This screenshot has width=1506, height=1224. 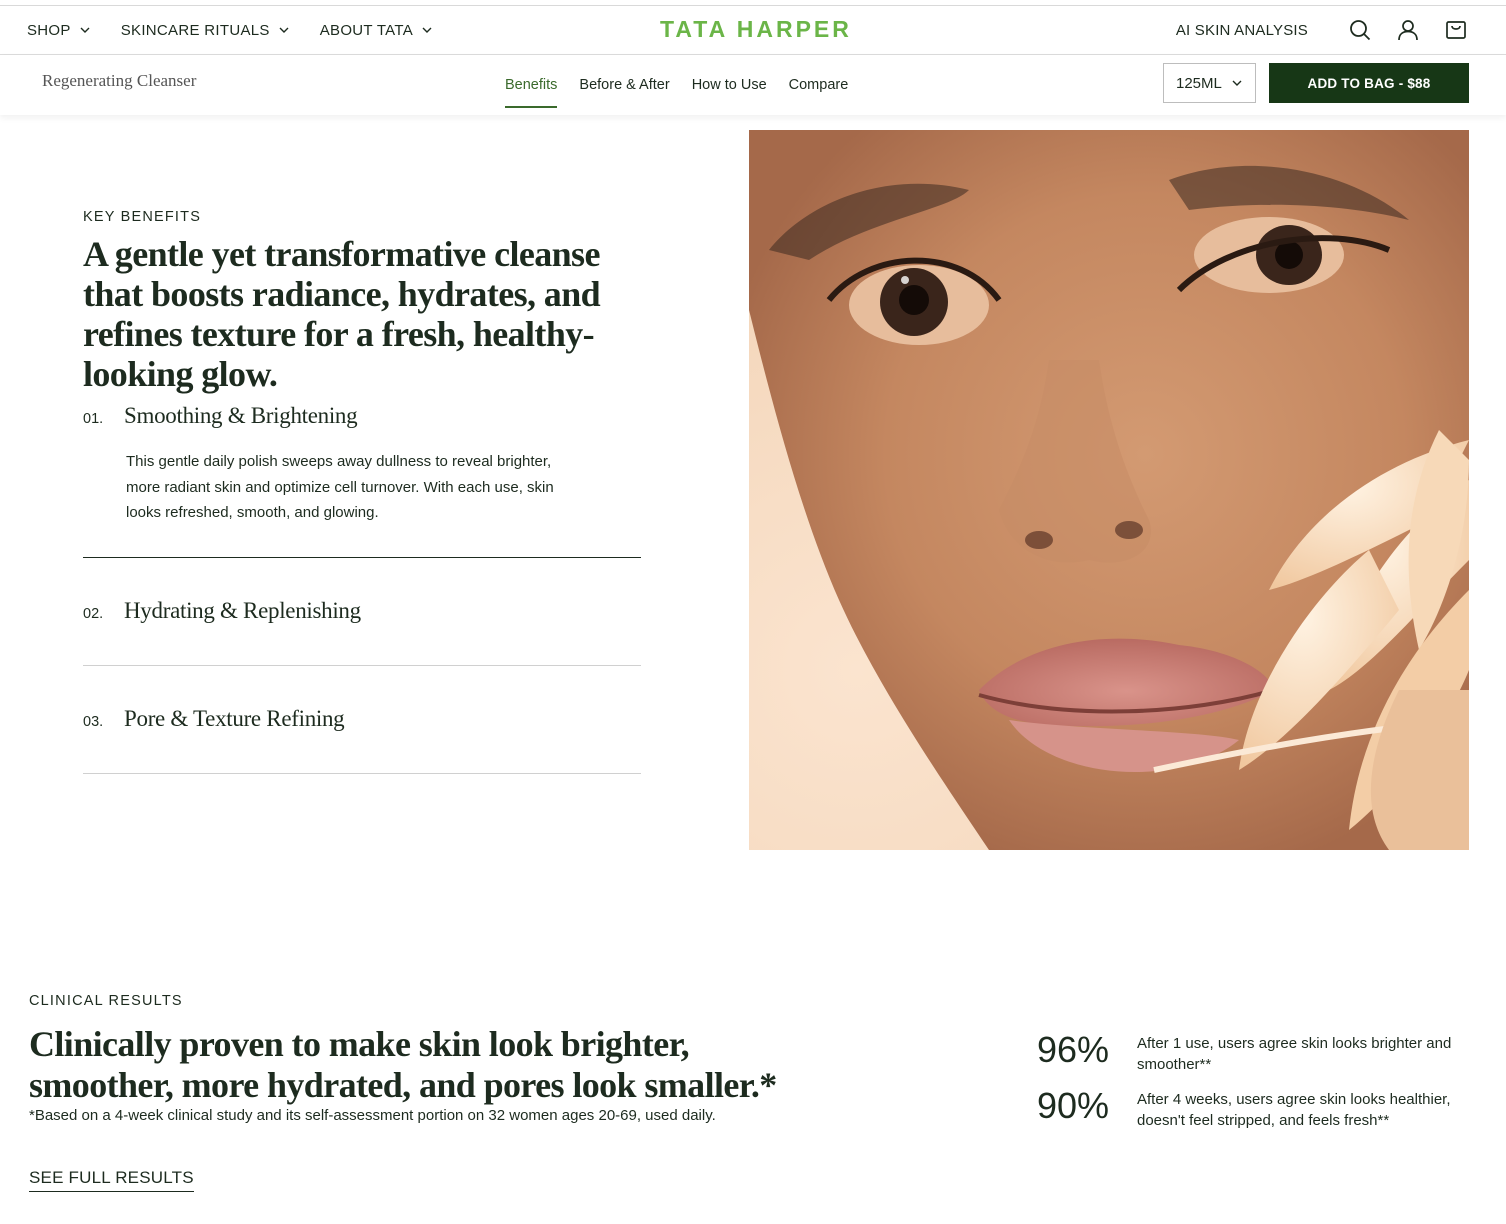 I want to click on benefit-title: Hydrating & Replenishing, so click(x=242, y=610).